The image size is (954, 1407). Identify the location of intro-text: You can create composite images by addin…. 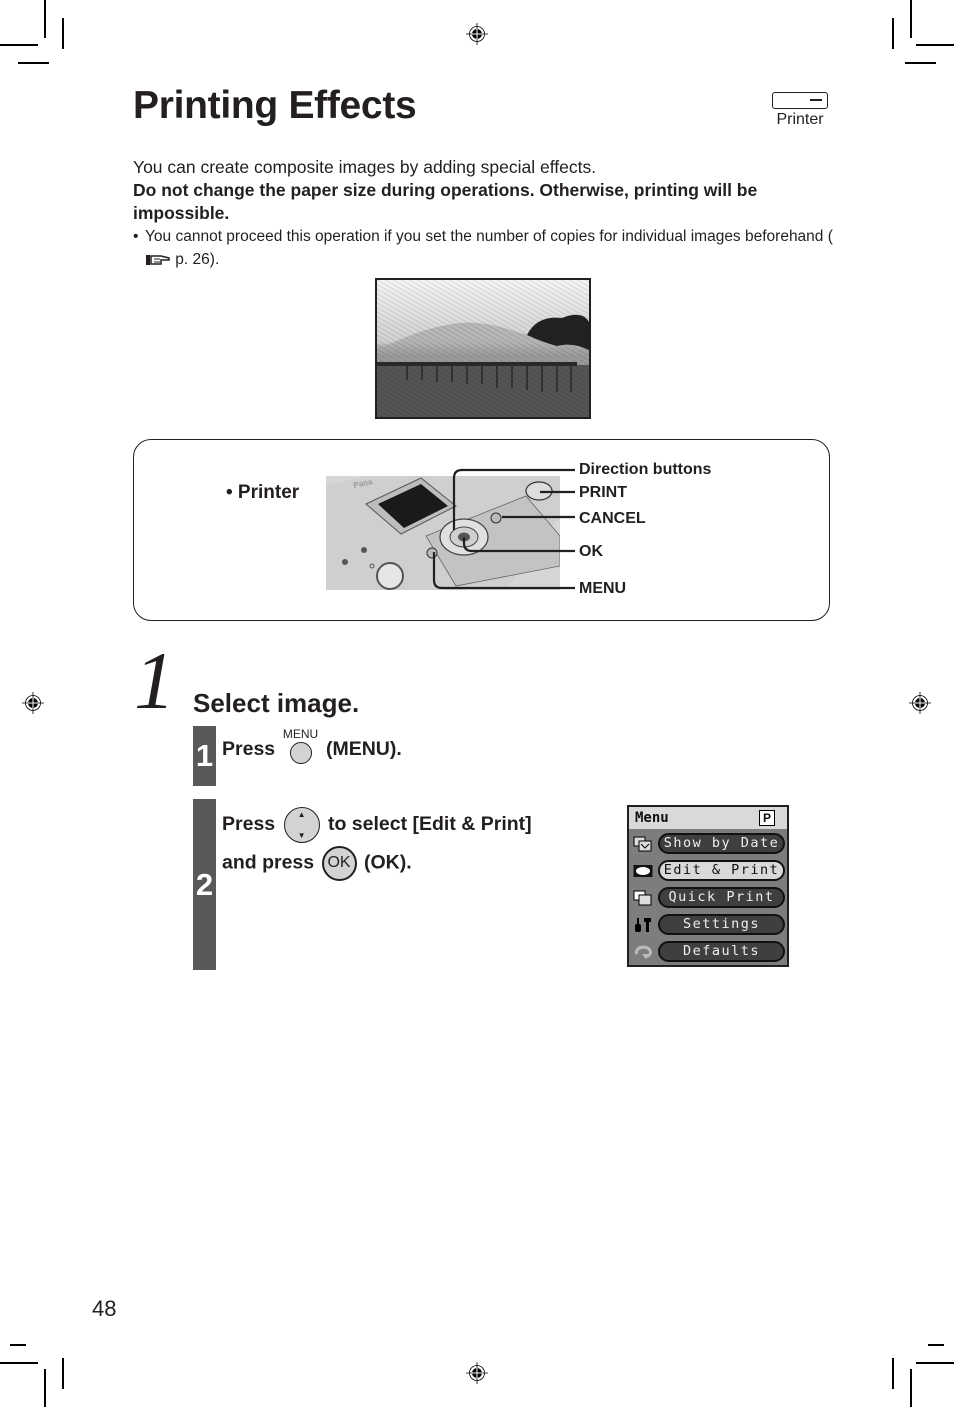
(365, 167).